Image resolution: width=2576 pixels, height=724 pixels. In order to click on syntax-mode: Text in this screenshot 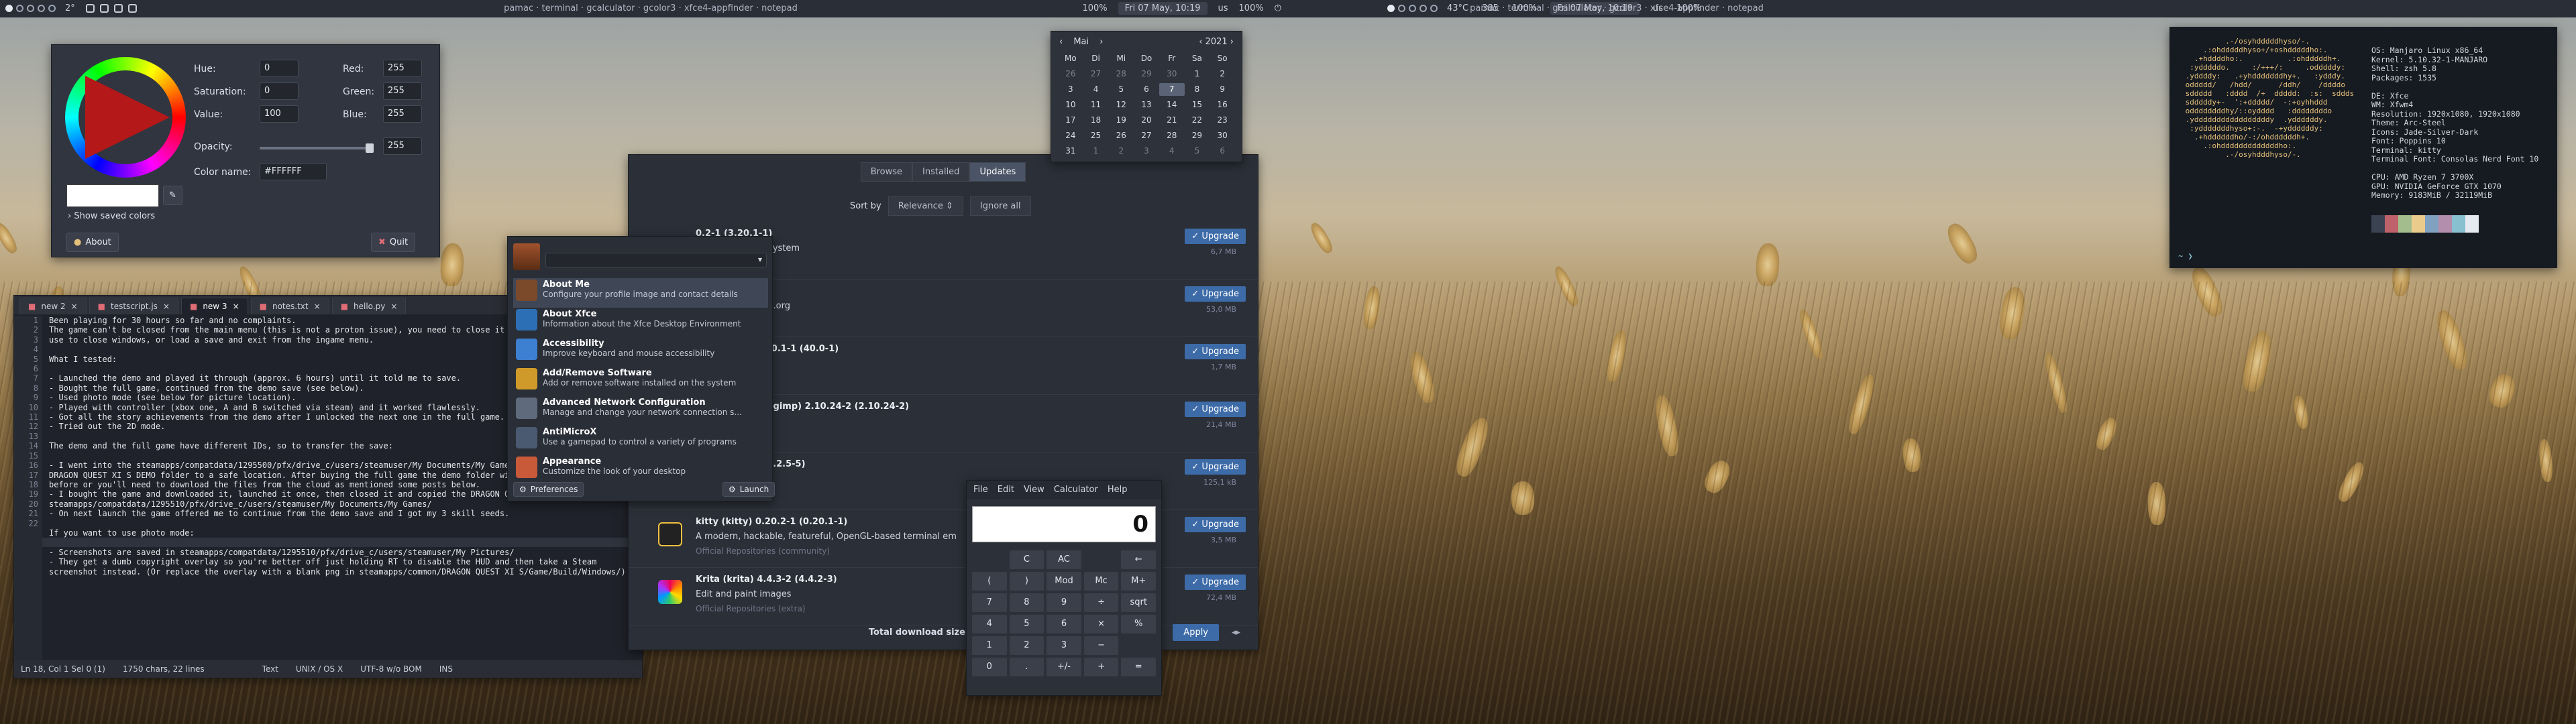, I will do `click(270, 669)`.